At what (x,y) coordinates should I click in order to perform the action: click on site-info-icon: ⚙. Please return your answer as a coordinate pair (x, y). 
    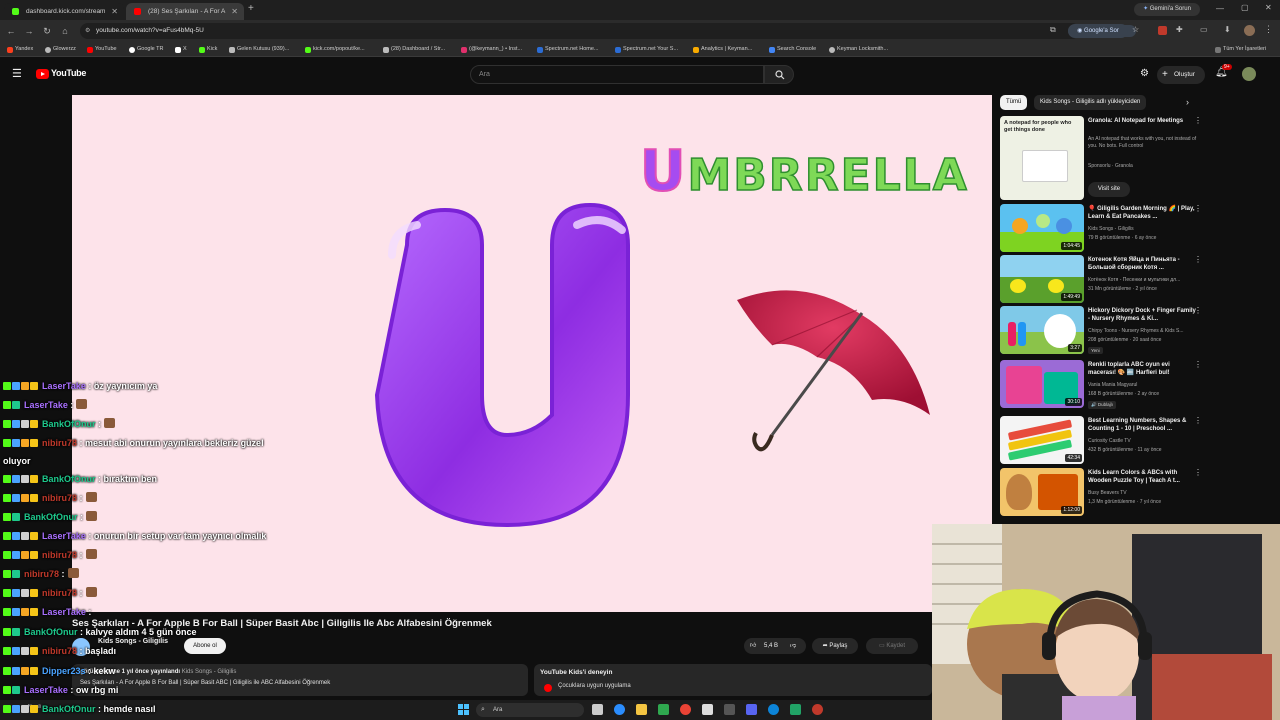
    Looking at the image, I should click on (87, 31).